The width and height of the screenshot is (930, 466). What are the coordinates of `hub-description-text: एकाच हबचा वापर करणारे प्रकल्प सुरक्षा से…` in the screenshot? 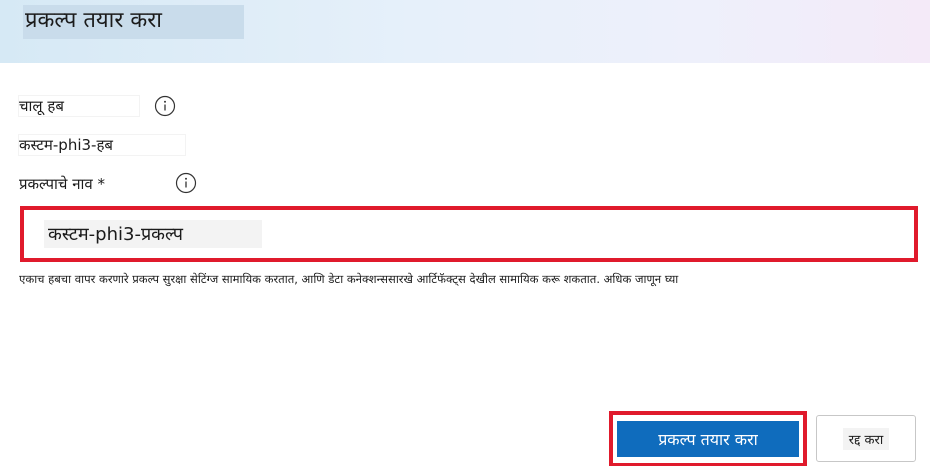 It's located at (349, 279).